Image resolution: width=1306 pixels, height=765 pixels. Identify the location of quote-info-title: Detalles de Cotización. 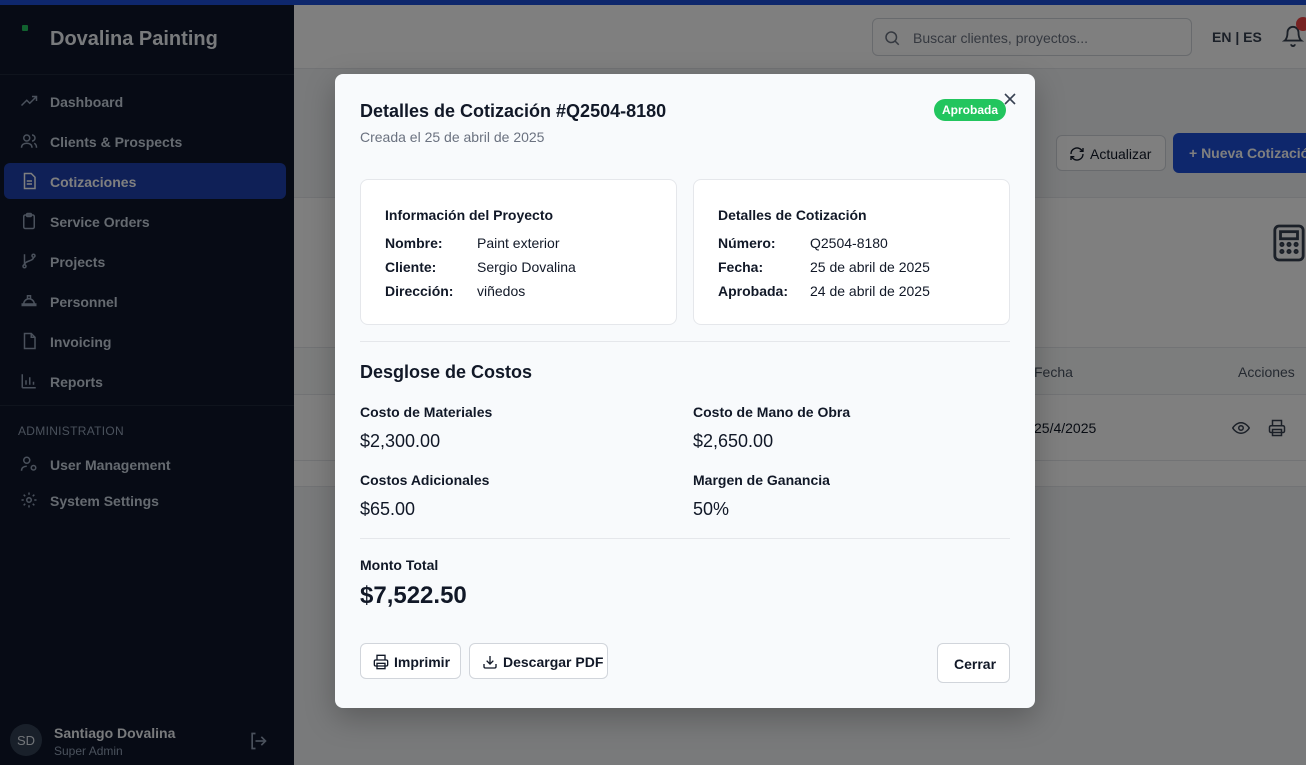
(792, 215).